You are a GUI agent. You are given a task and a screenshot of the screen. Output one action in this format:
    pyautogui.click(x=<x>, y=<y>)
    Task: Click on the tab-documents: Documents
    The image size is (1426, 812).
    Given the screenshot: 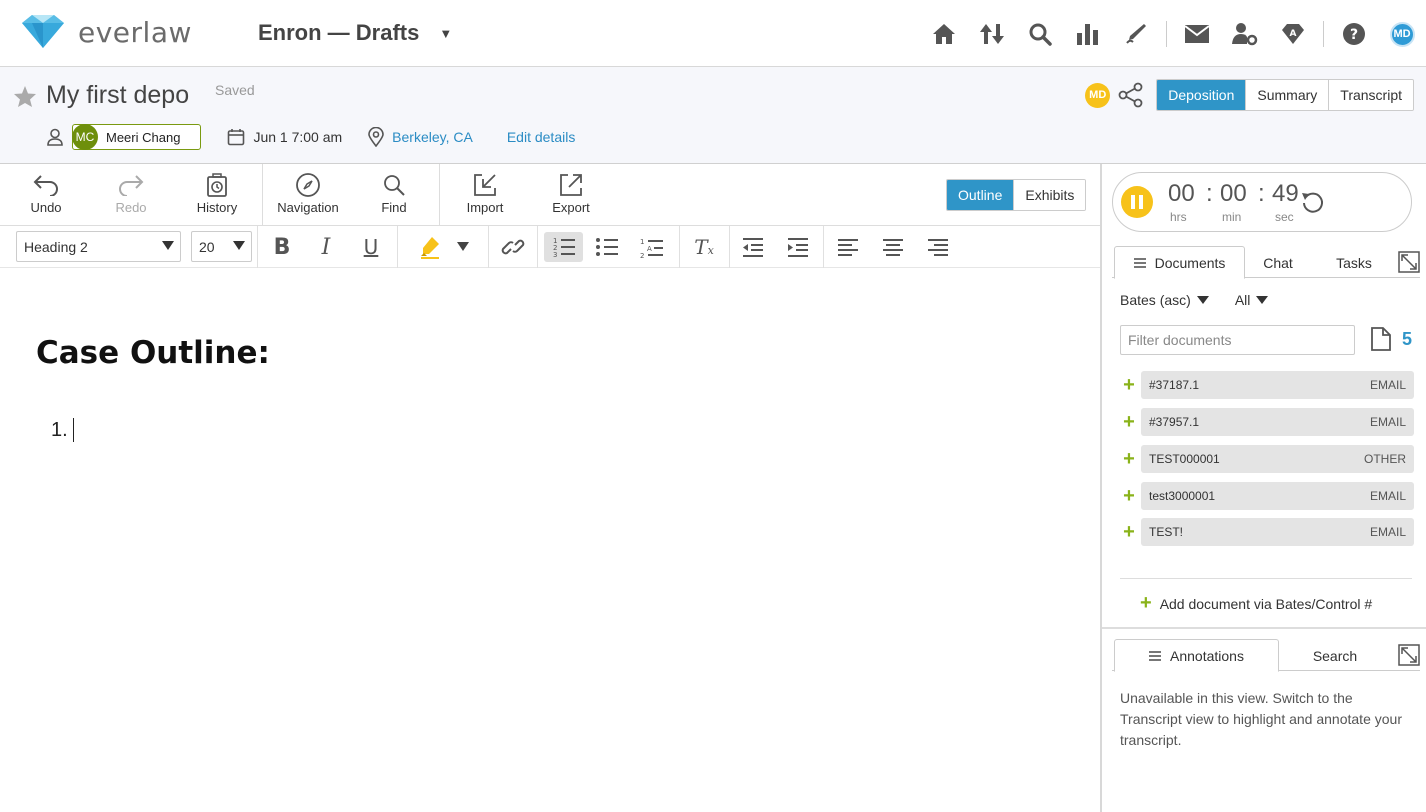 What is the action you would take?
    pyautogui.click(x=1179, y=262)
    